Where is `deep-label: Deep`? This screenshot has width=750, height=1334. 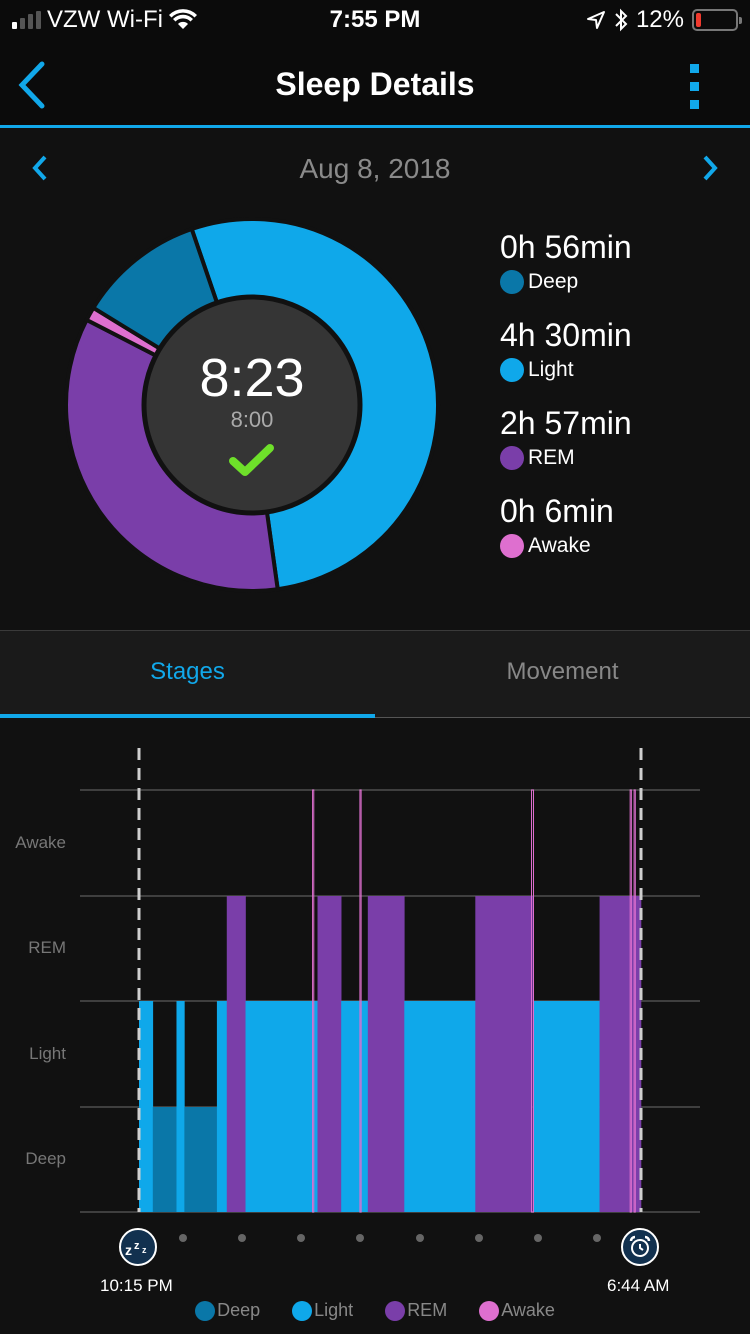 deep-label: Deep is located at coordinates (553, 281).